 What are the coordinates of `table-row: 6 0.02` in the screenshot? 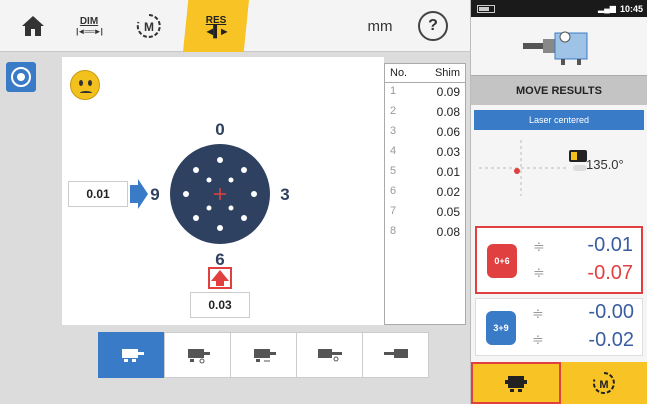 It's located at (425, 193).